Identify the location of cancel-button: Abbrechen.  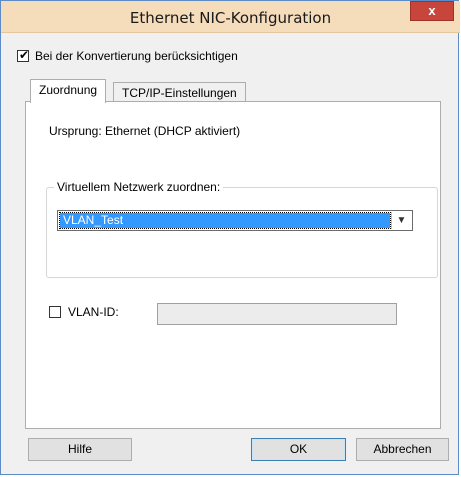
(402, 449).